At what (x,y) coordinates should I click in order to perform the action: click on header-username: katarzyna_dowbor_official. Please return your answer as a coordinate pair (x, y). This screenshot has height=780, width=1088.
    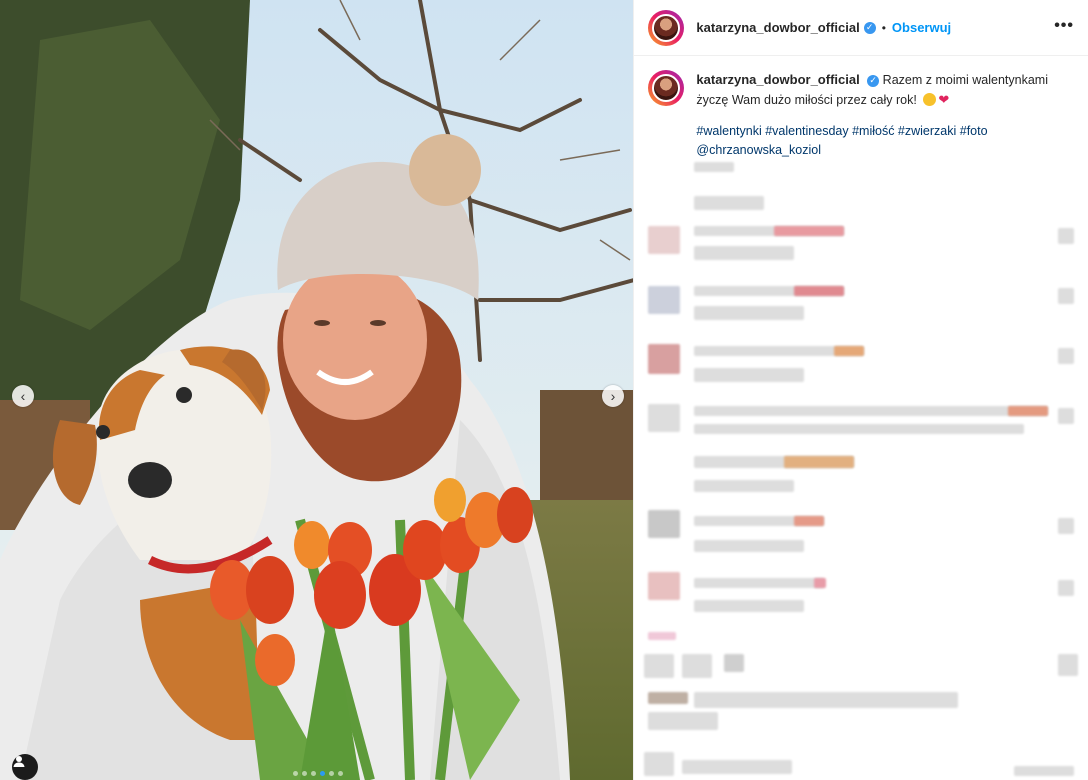
    Looking at the image, I should click on (777, 27).